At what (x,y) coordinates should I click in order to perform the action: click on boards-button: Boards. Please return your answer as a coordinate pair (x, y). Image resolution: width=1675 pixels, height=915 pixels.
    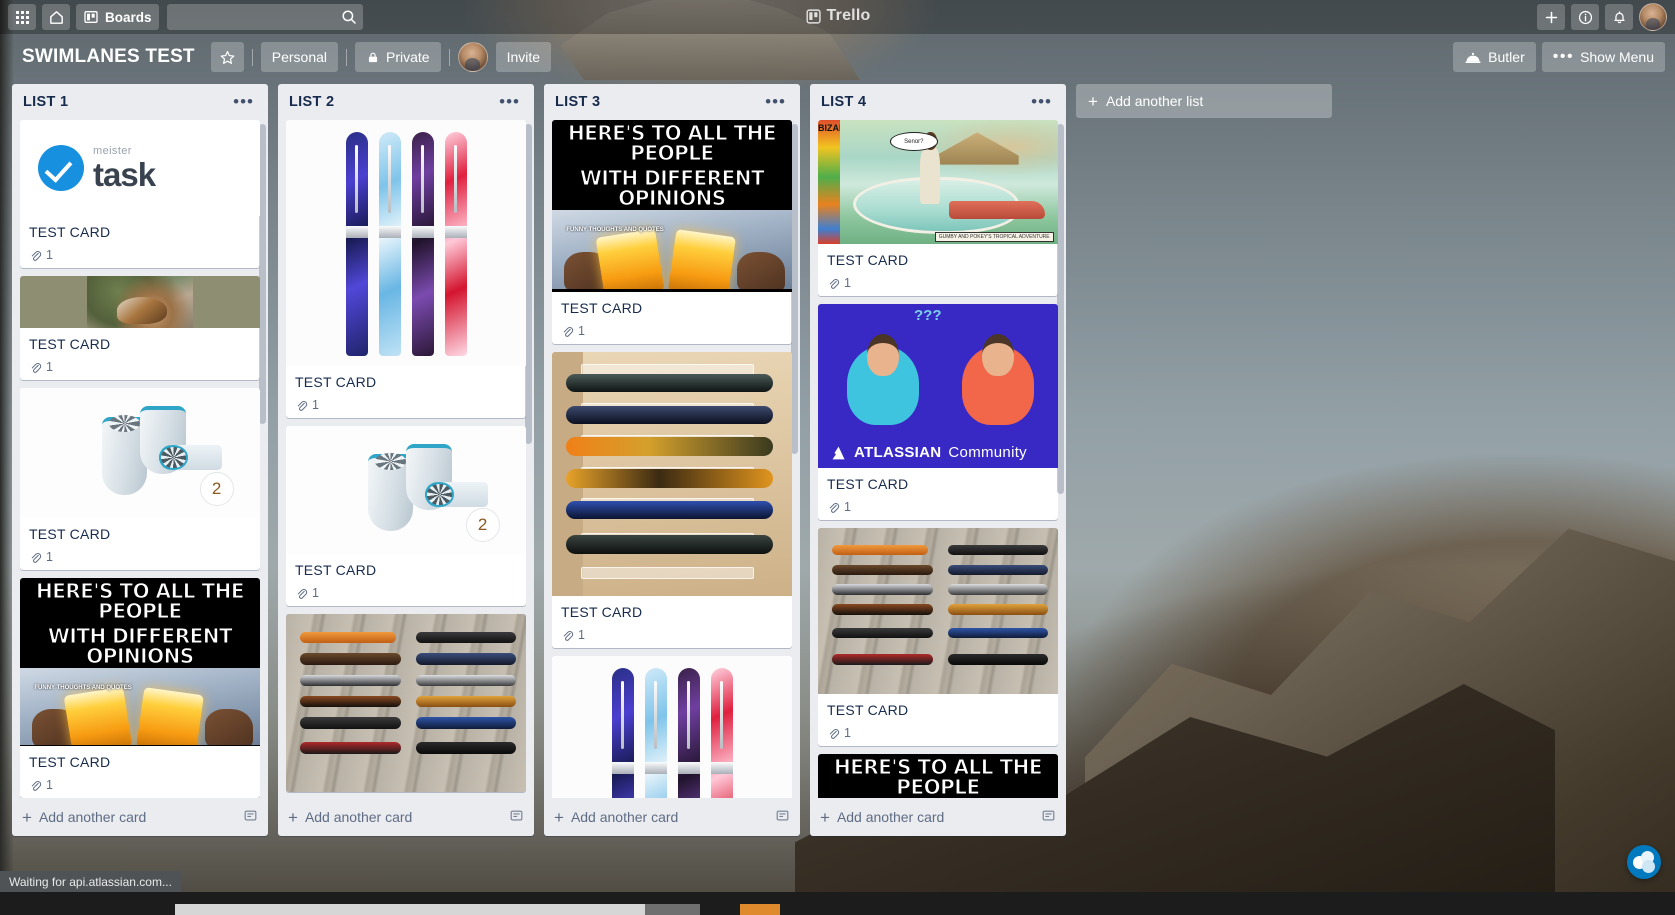
    Looking at the image, I should click on (117, 17).